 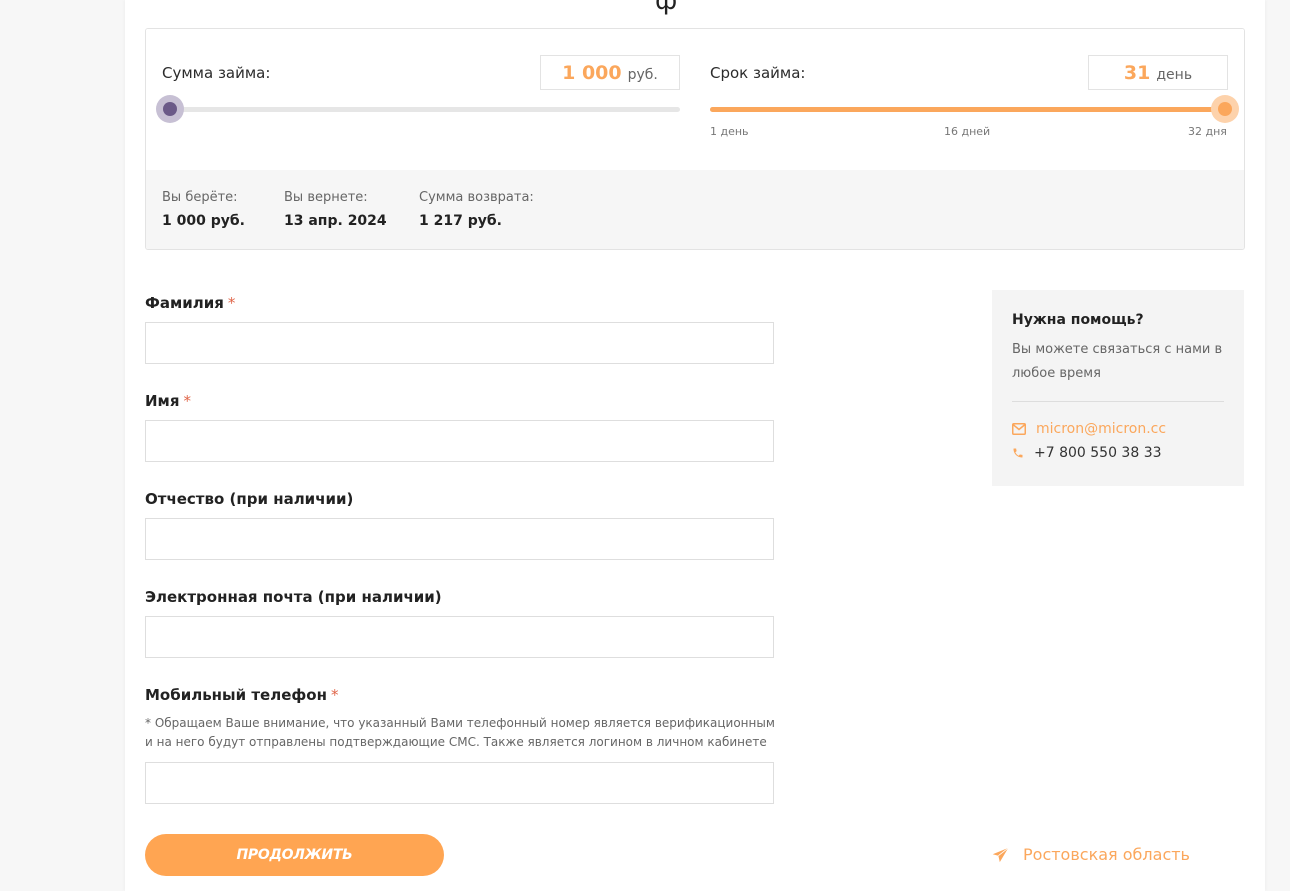 I want to click on help-phone-row: +7 800 550 38 33, so click(x=1087, y=453).